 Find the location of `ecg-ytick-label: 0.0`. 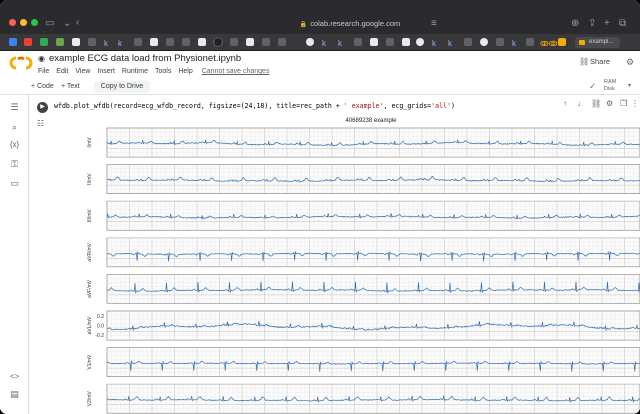

ecg-ytick-label: 0.0 is located at coordinates (100, 327).